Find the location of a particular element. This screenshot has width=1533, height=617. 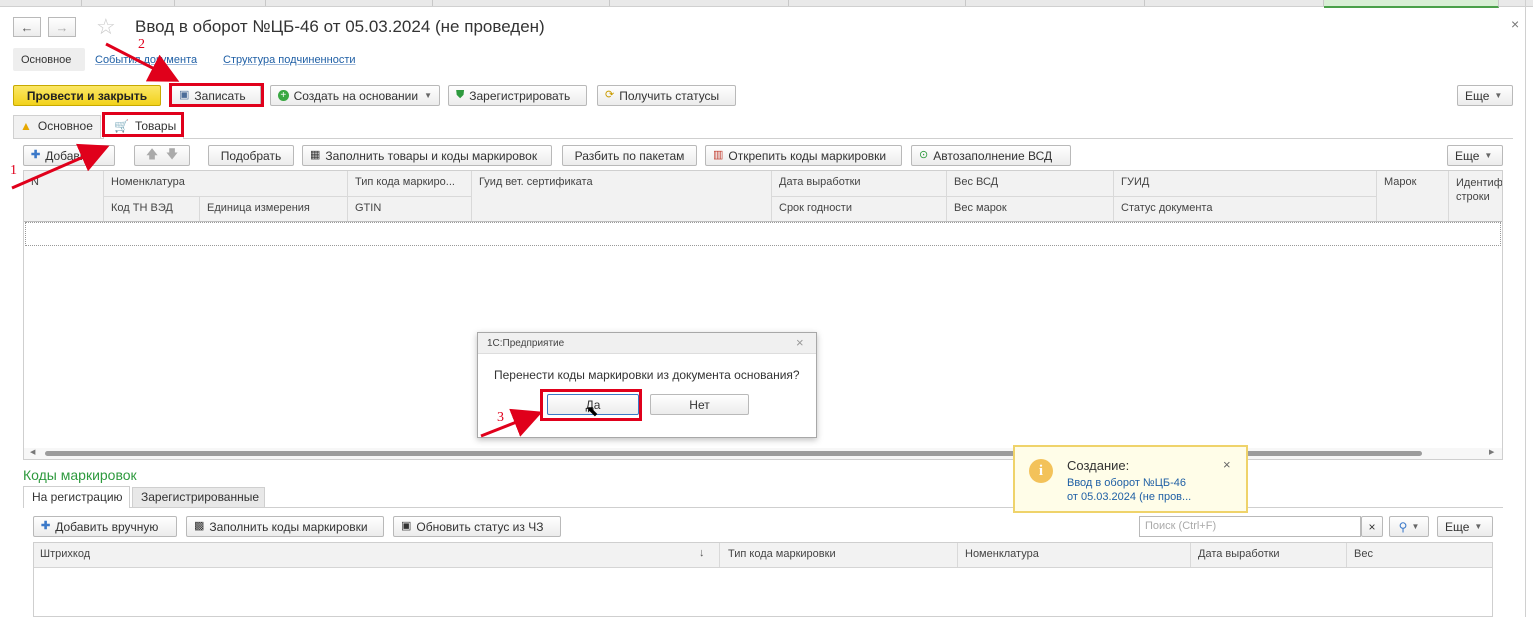

annotation-label-3: 3 is located at coordinates (500, 417).